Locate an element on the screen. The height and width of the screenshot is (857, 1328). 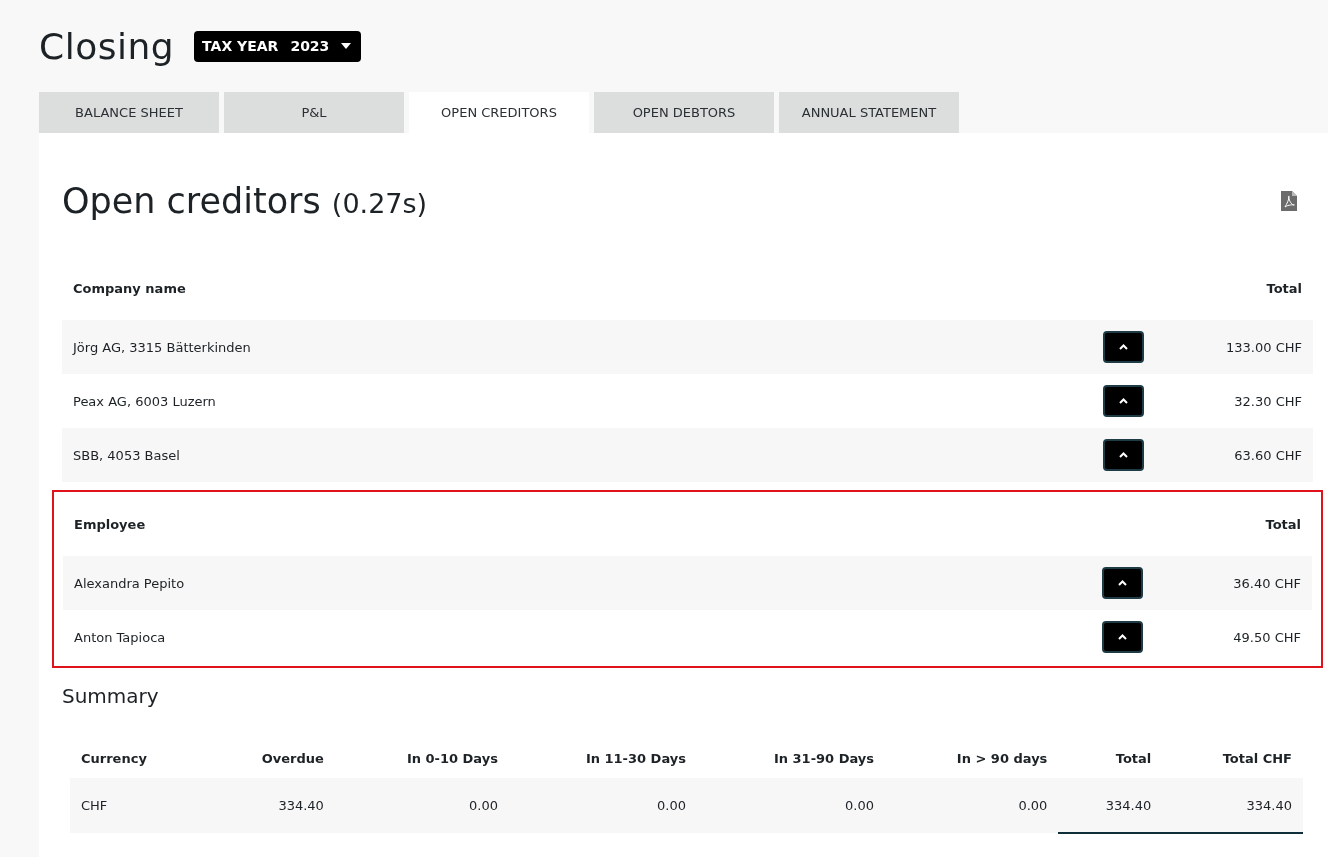
column-header: In 31-90 Days is located at coordinates (791, 758).